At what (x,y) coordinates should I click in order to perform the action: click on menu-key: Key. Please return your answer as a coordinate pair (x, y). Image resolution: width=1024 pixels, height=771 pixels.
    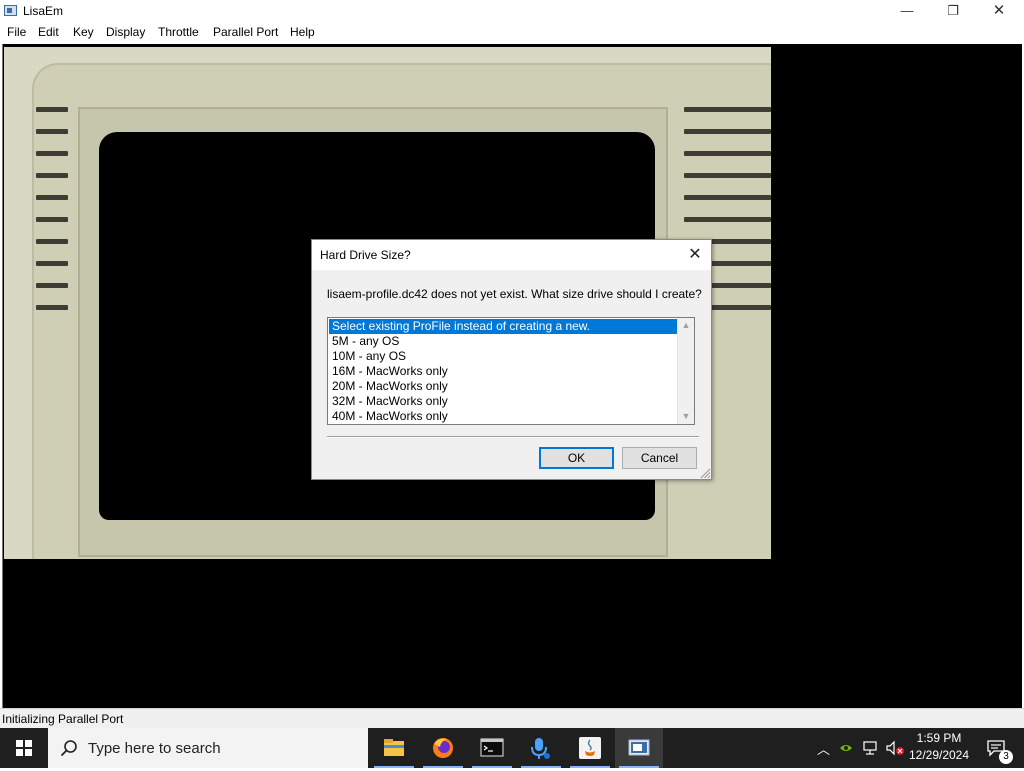
    Looking at the image, I should click on (83, 32).